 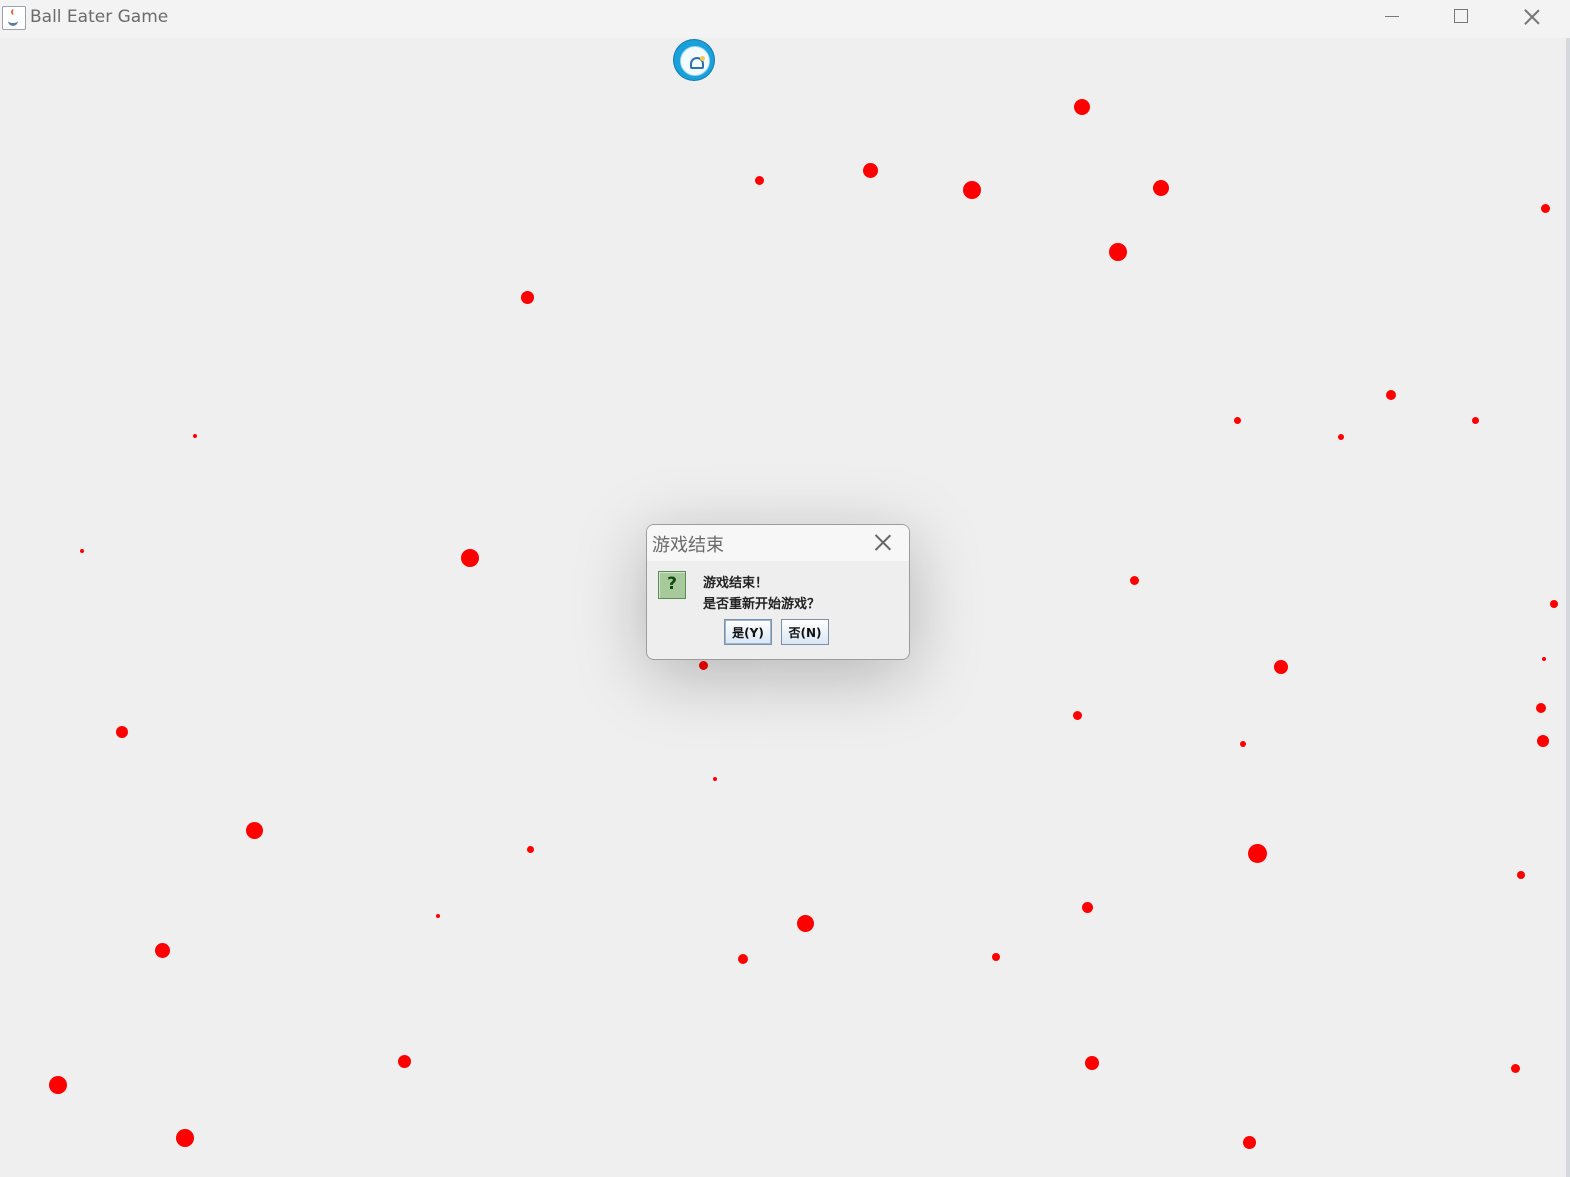 I want to click on restart-yes-button: 是(Y), so click(x=748, y=632).